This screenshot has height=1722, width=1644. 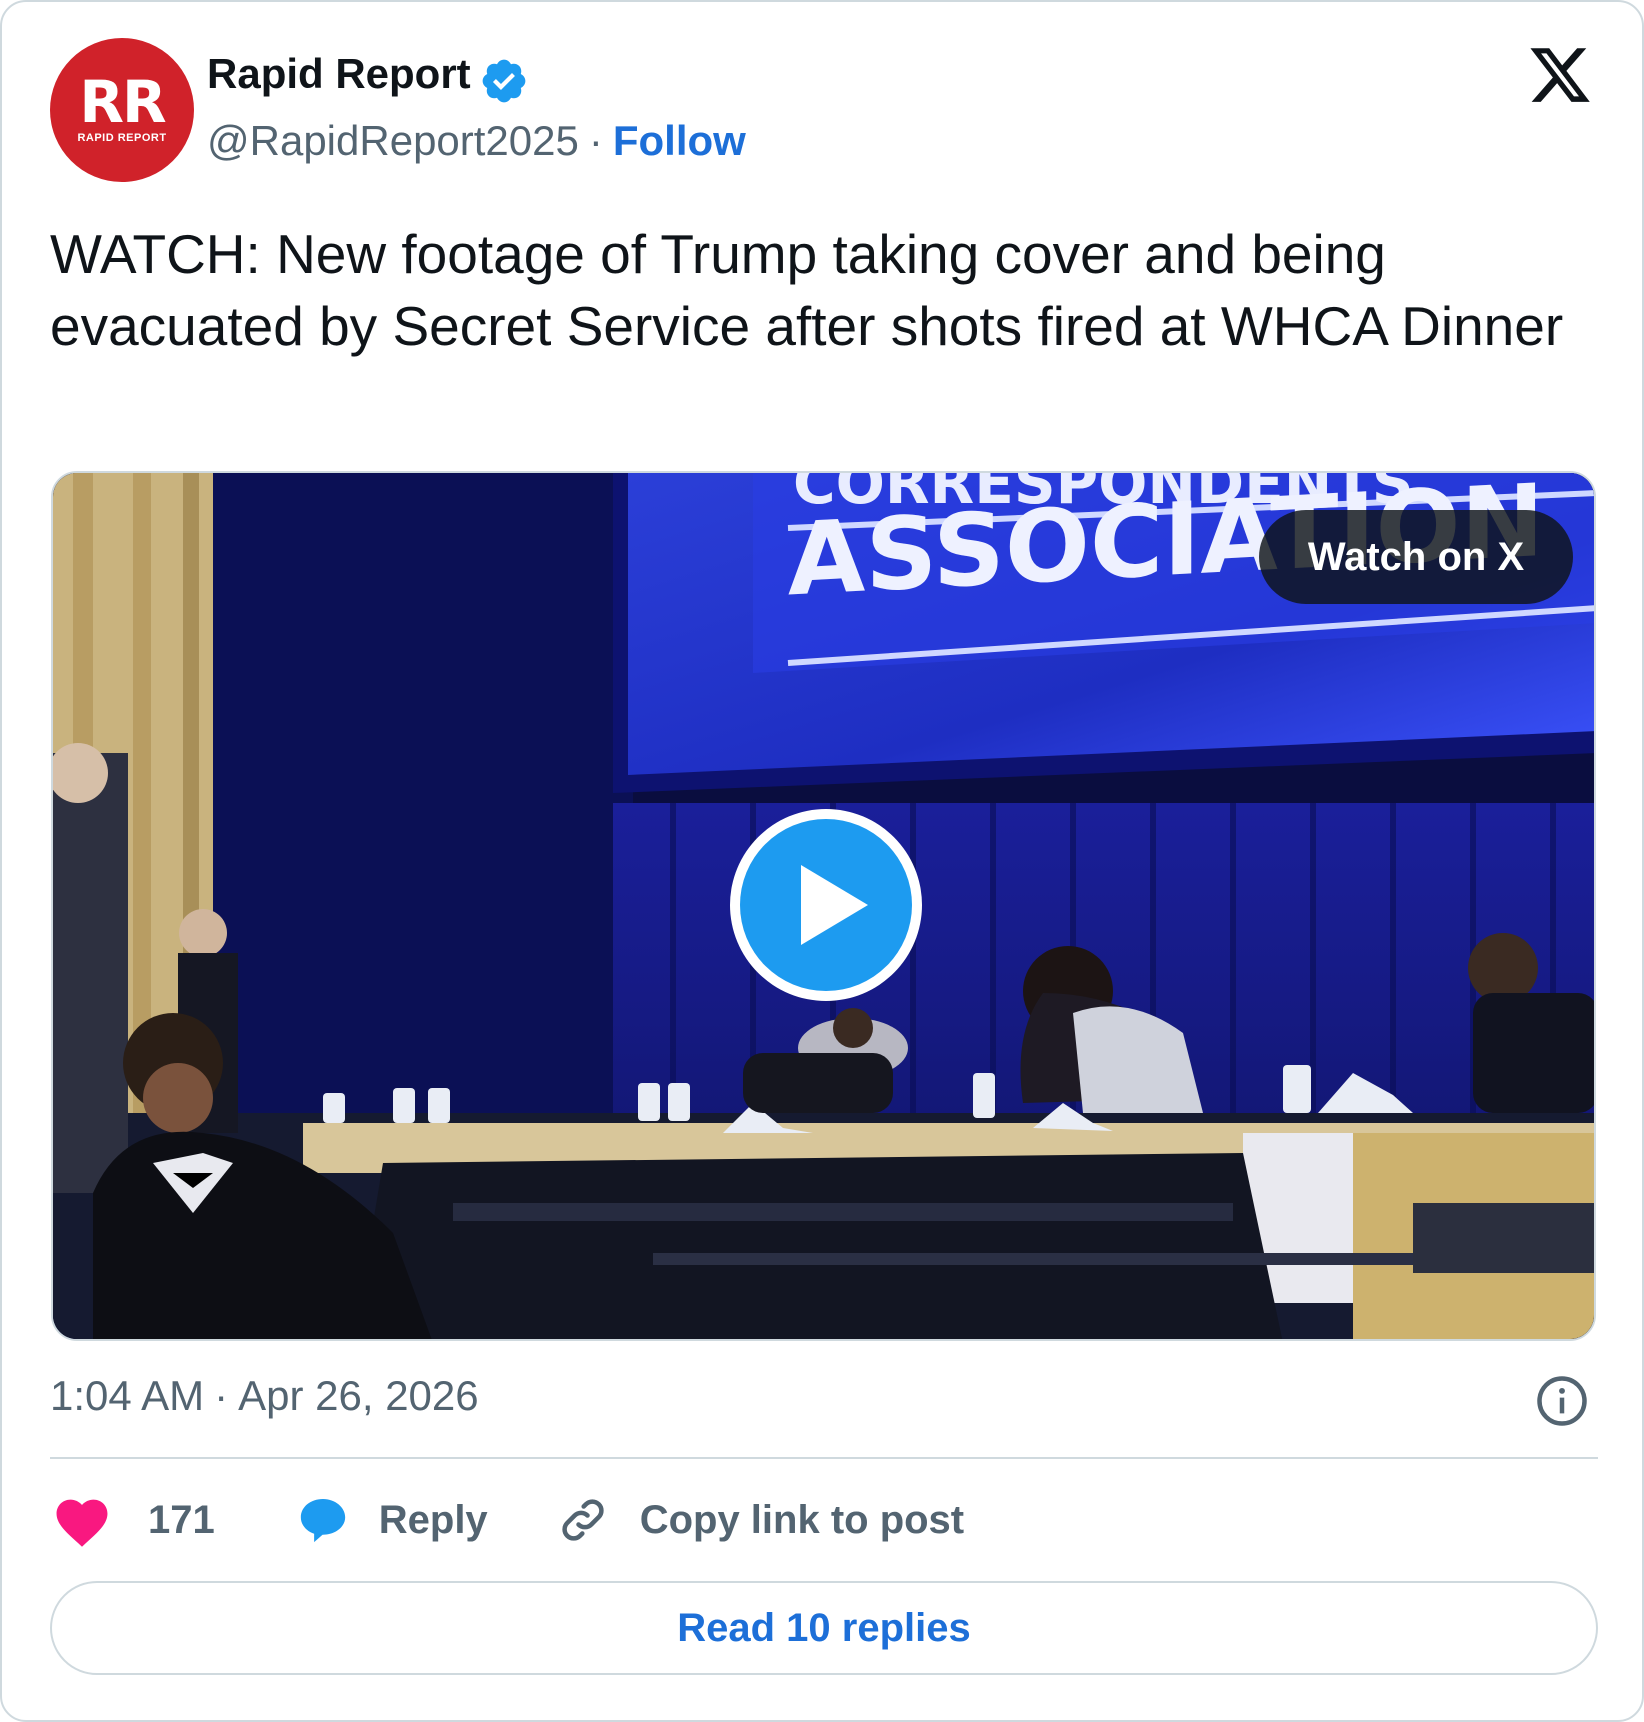 I want to click on play-icon, so click(x=826, y=905).